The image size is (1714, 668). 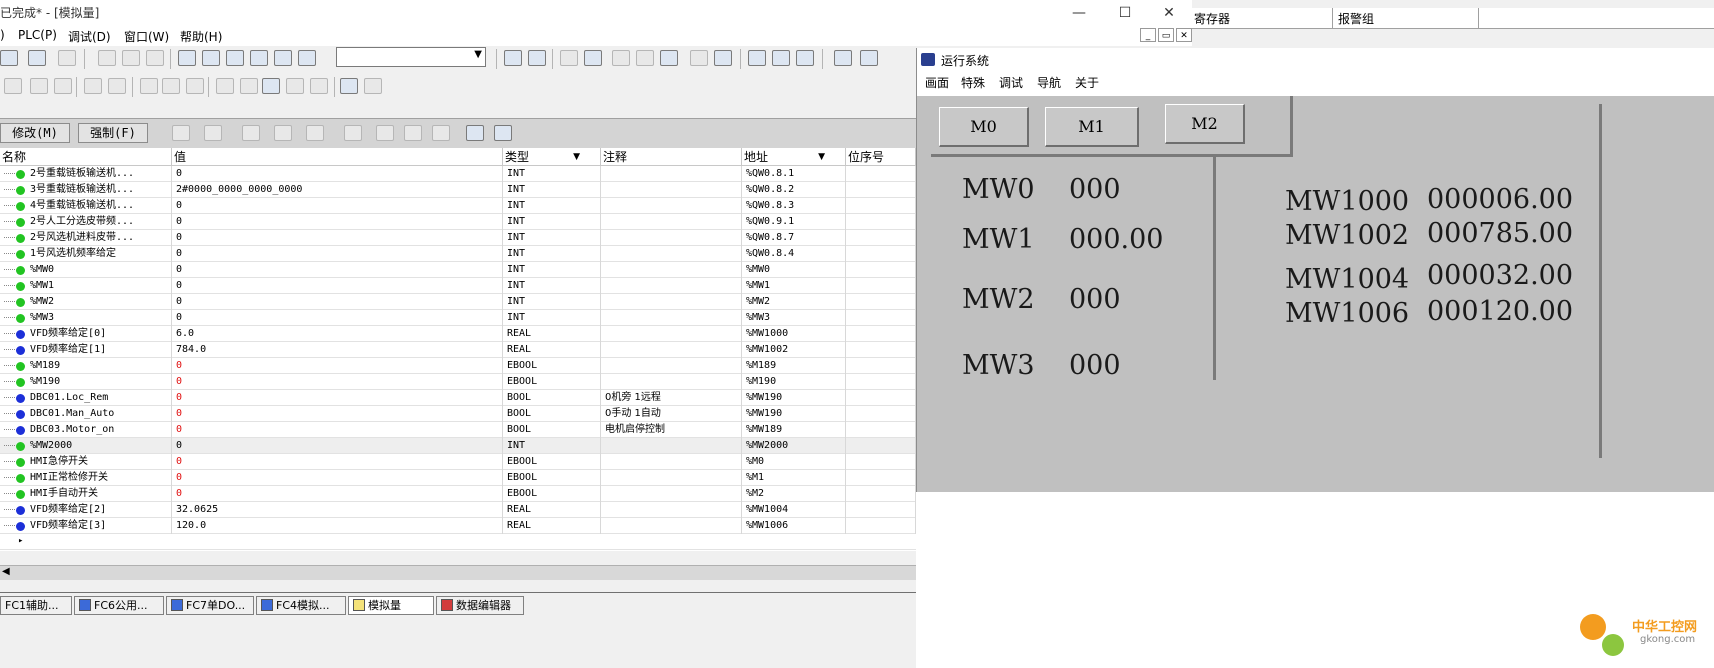 I want to click on table-row: %MW0 0 INT %MW0, so click(x=458, y=270).